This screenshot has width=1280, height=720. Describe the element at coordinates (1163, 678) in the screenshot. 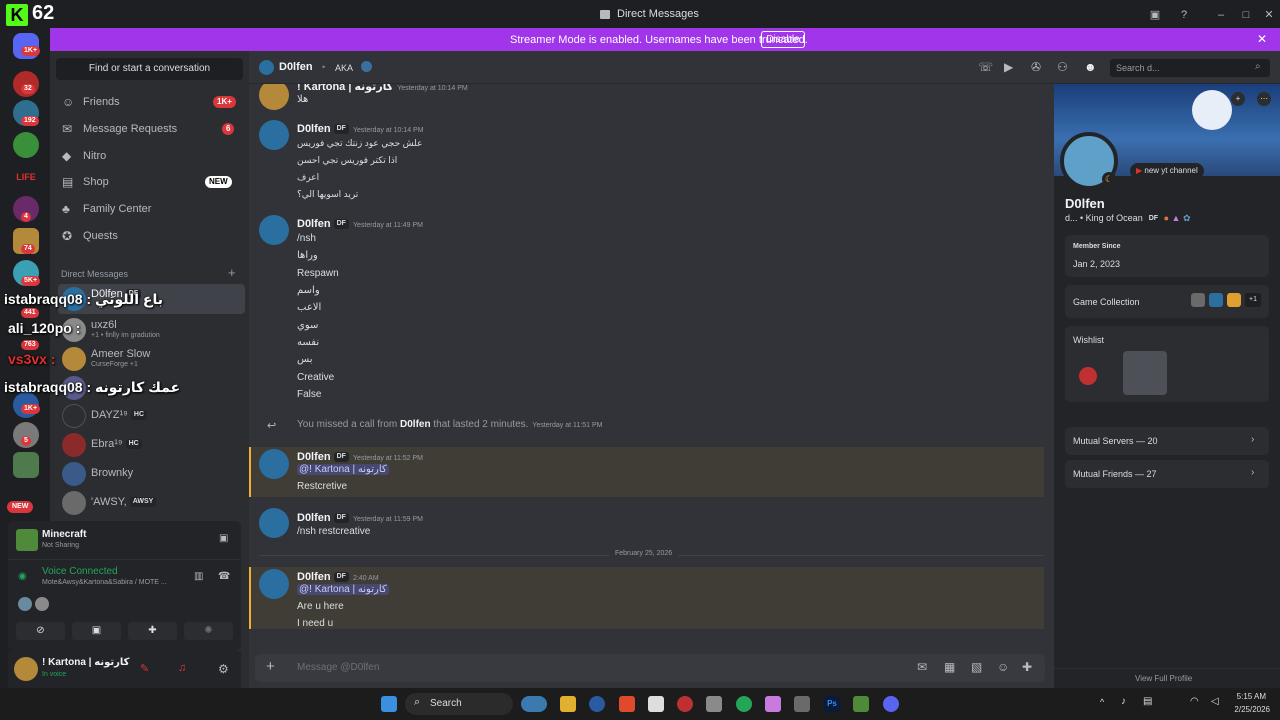

I see `view-full-profile-link: View Full Profile` at that location.